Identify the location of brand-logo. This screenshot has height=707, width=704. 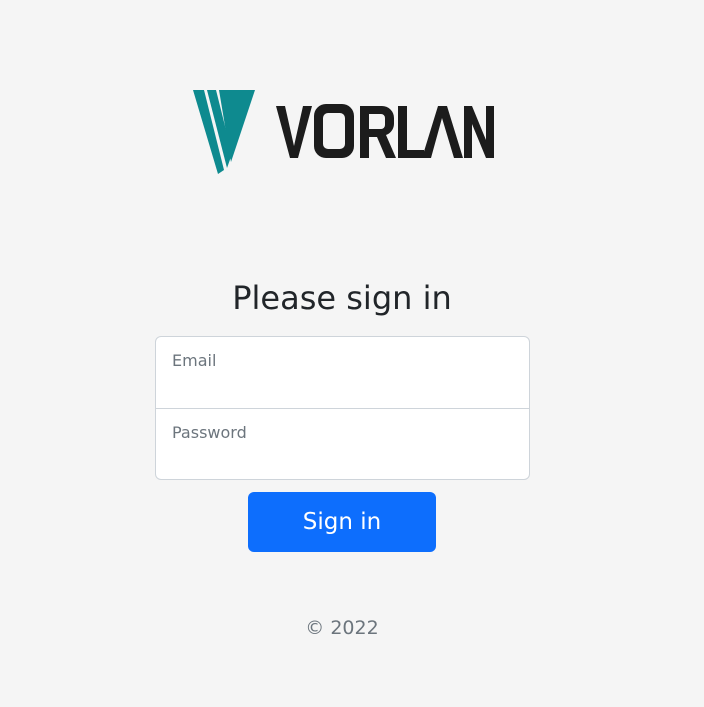
(343, 132).